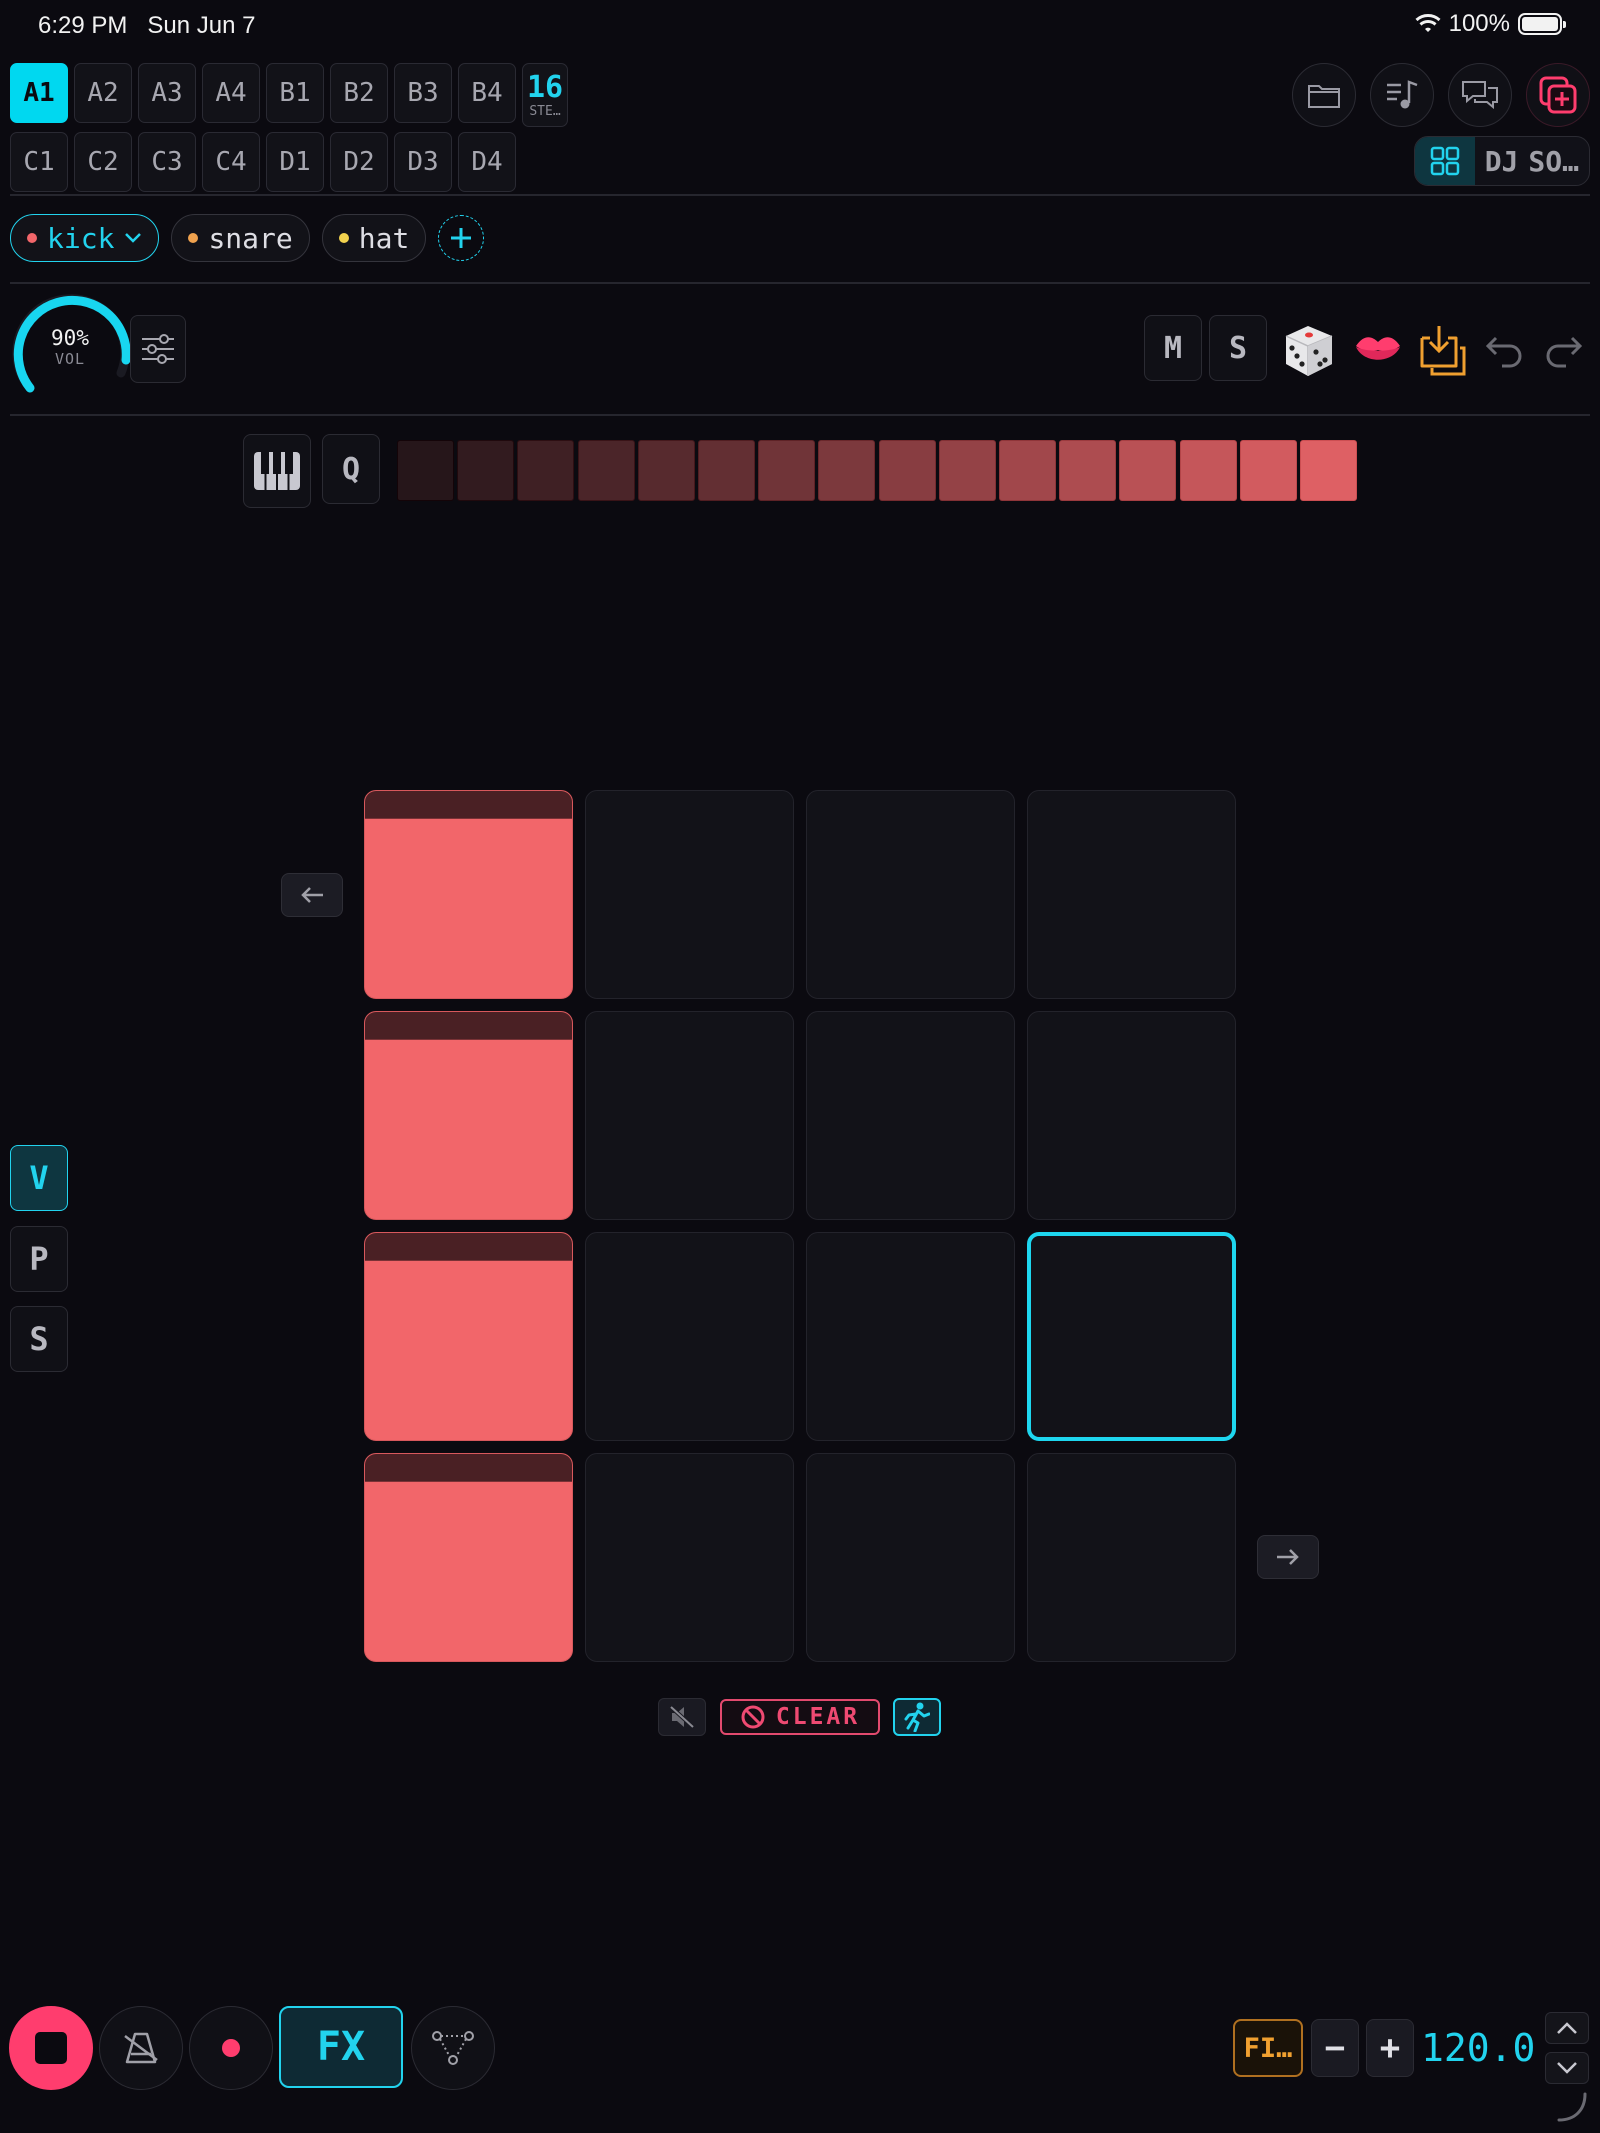  What do you see at coordinates (1173, 348) in the screenshot?
I see `mute-button: M` at bounding box center [1173, 348].